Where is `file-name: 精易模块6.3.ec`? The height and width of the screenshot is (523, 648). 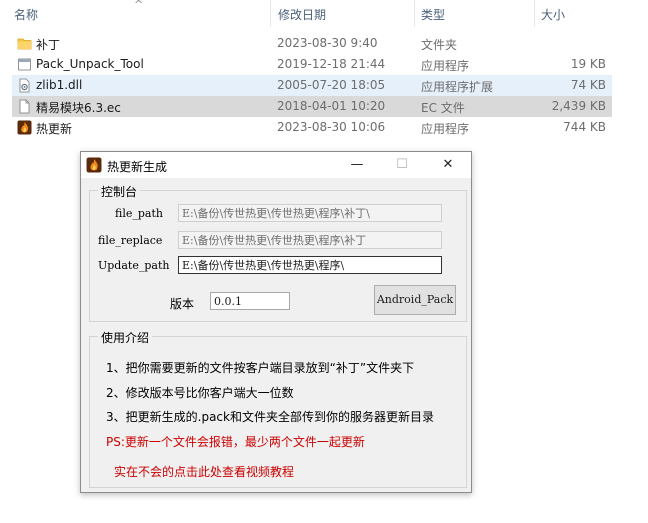 file-name: 精易模块6.3.ec is located at coordinates (78, 108).